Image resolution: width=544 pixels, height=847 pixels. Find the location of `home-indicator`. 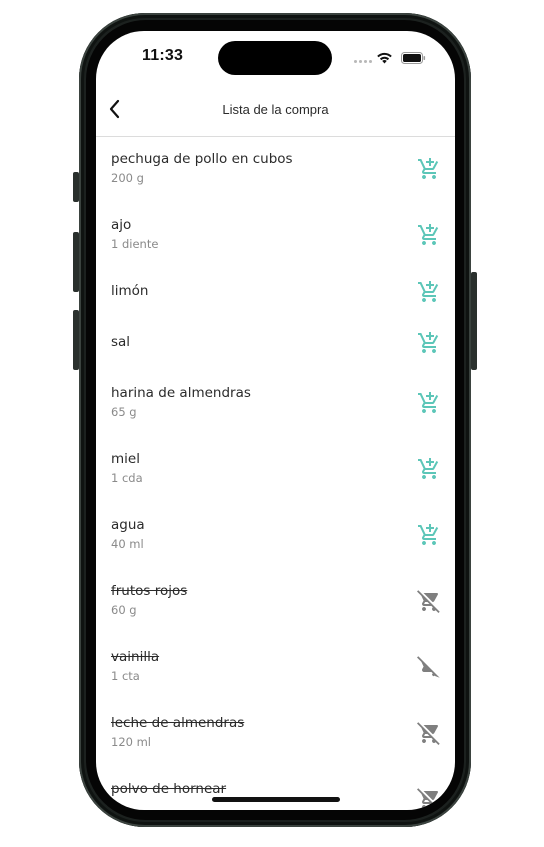

home-indicator is located at coordinates (276, 799).